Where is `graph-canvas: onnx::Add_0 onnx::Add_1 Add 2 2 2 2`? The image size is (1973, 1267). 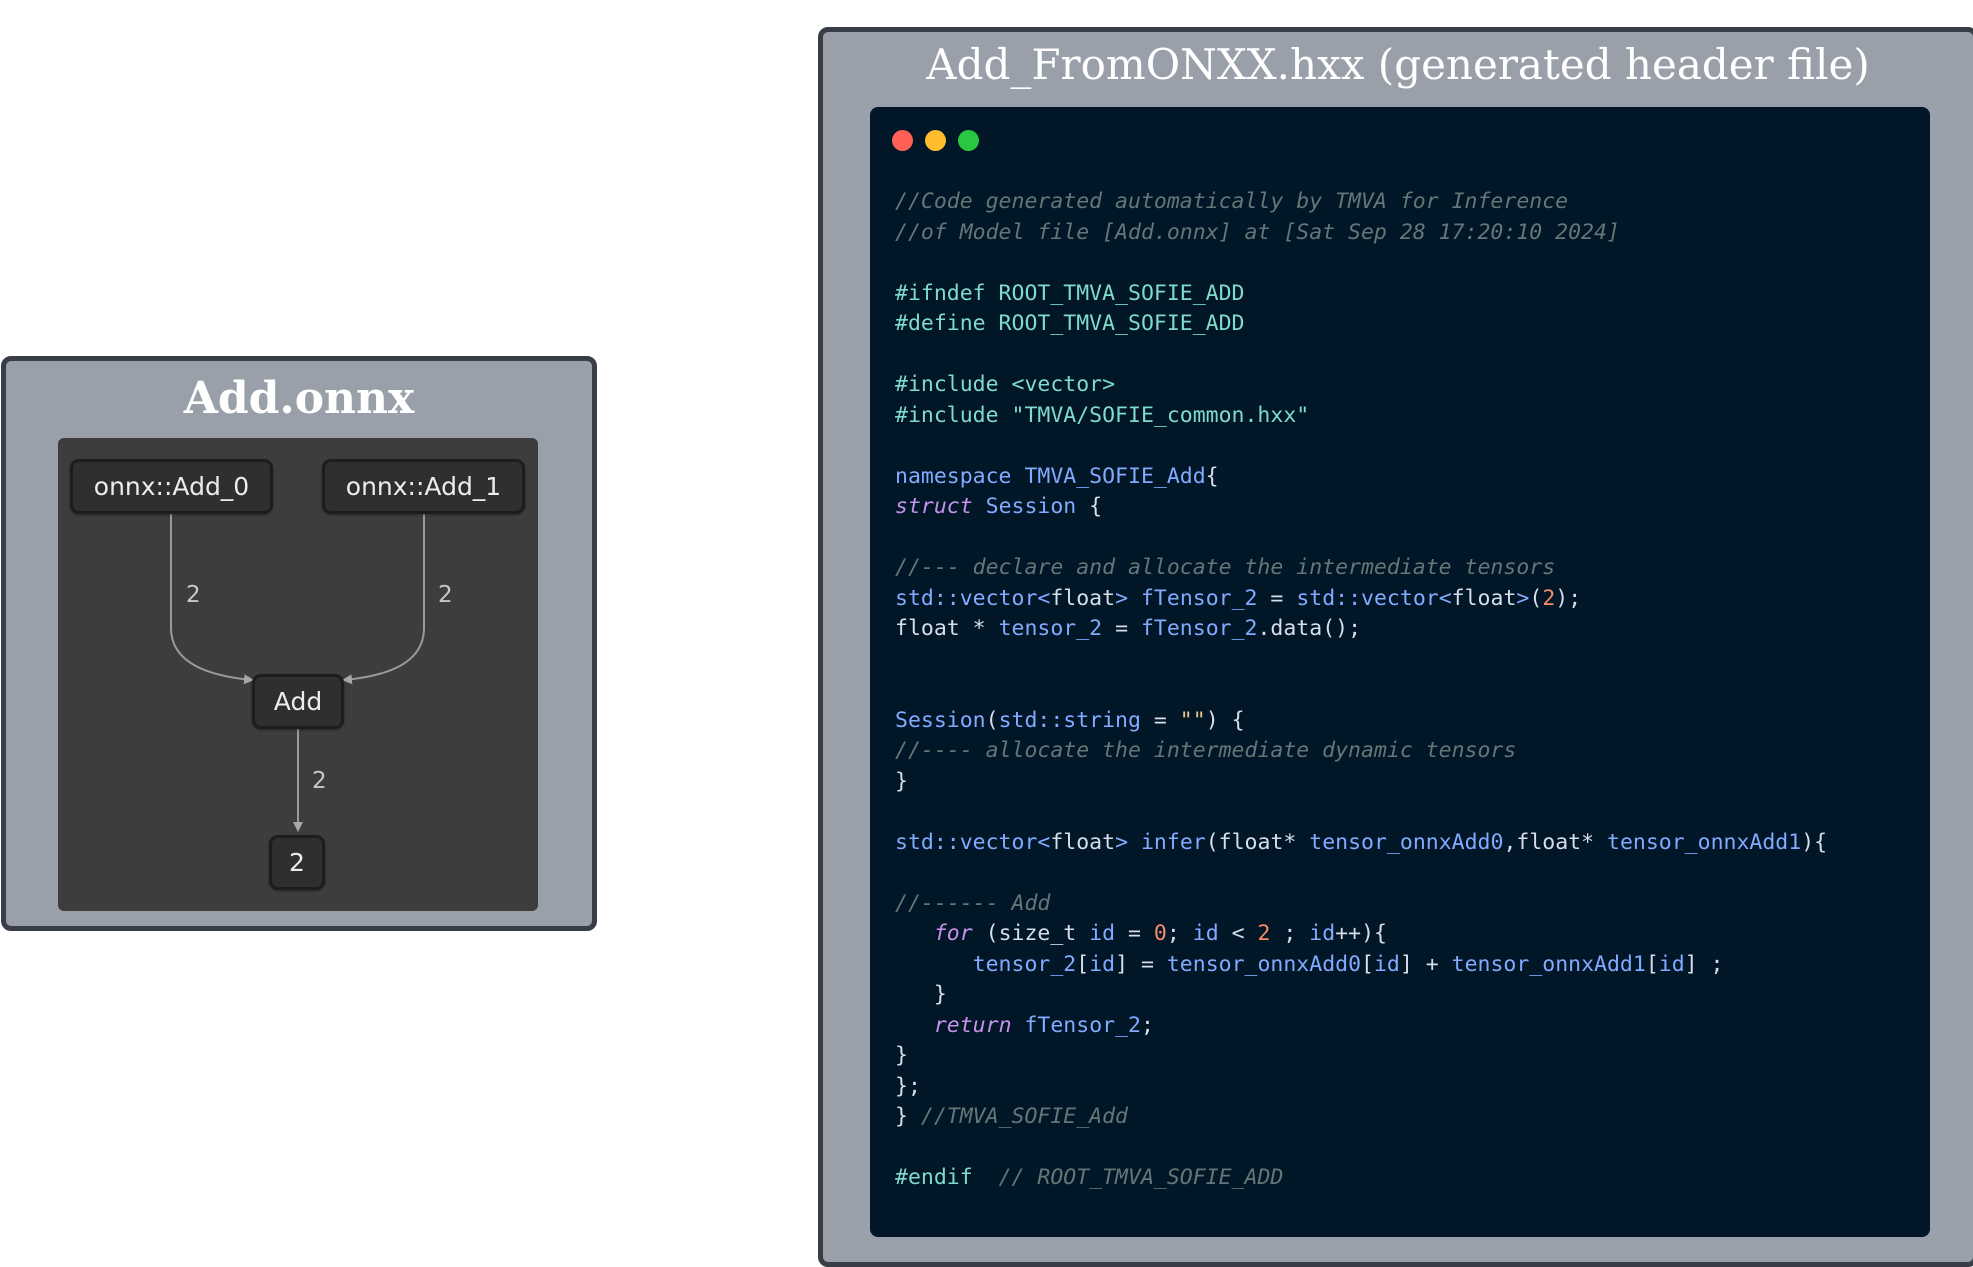
graph-canvas: onnx::Add_0 onnx::Add_1 Add 2 2 2 2 is located at coordinates (298, 674).